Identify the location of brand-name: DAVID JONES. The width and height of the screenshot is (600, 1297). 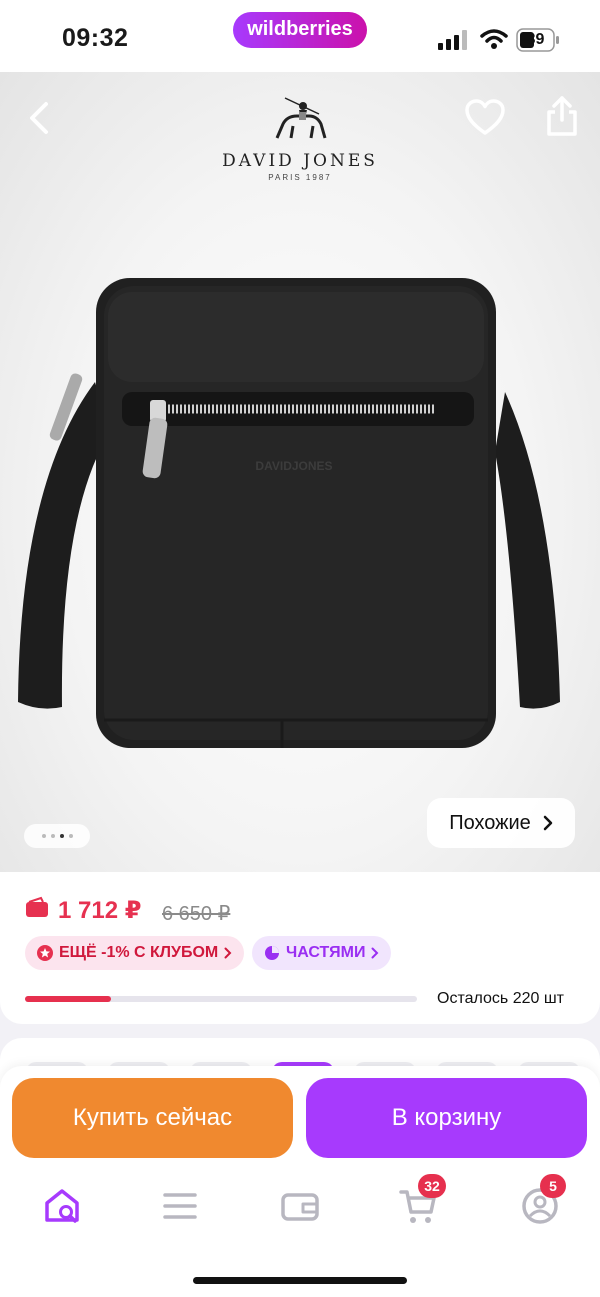
(300, 161).